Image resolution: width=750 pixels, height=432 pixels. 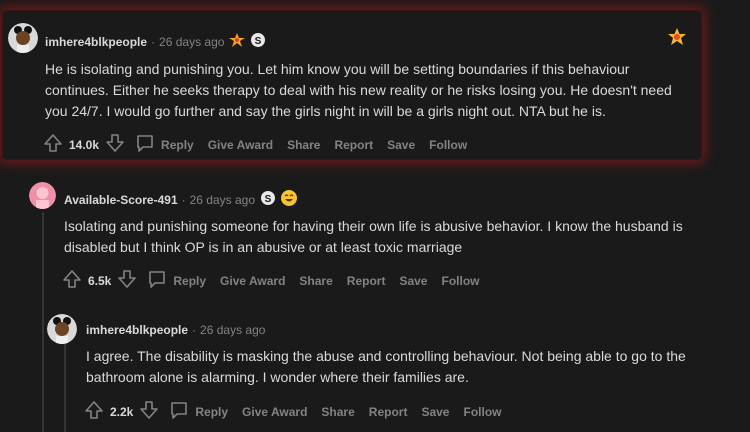 I want to click on vote-count: 14.0k, so click(x=84, y=144).